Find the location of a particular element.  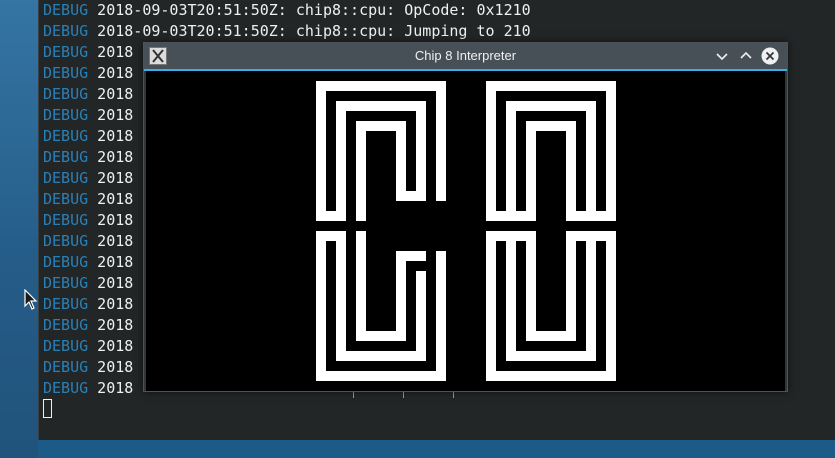

maximize-button is located at coordinates (746, 56).